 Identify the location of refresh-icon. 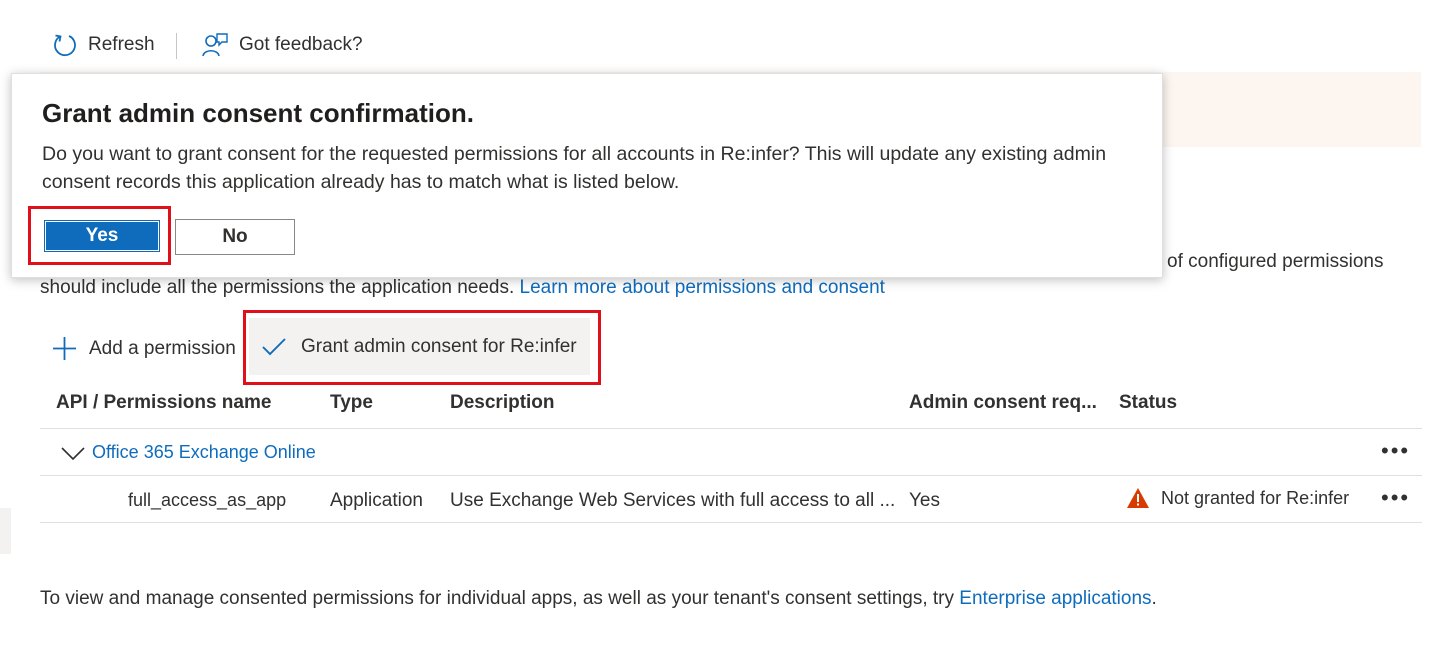
(65, 45).